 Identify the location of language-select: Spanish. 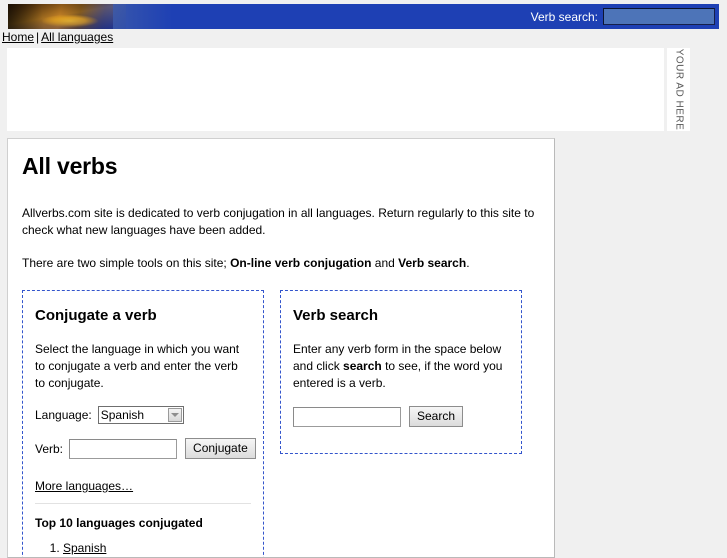
(140, 415).